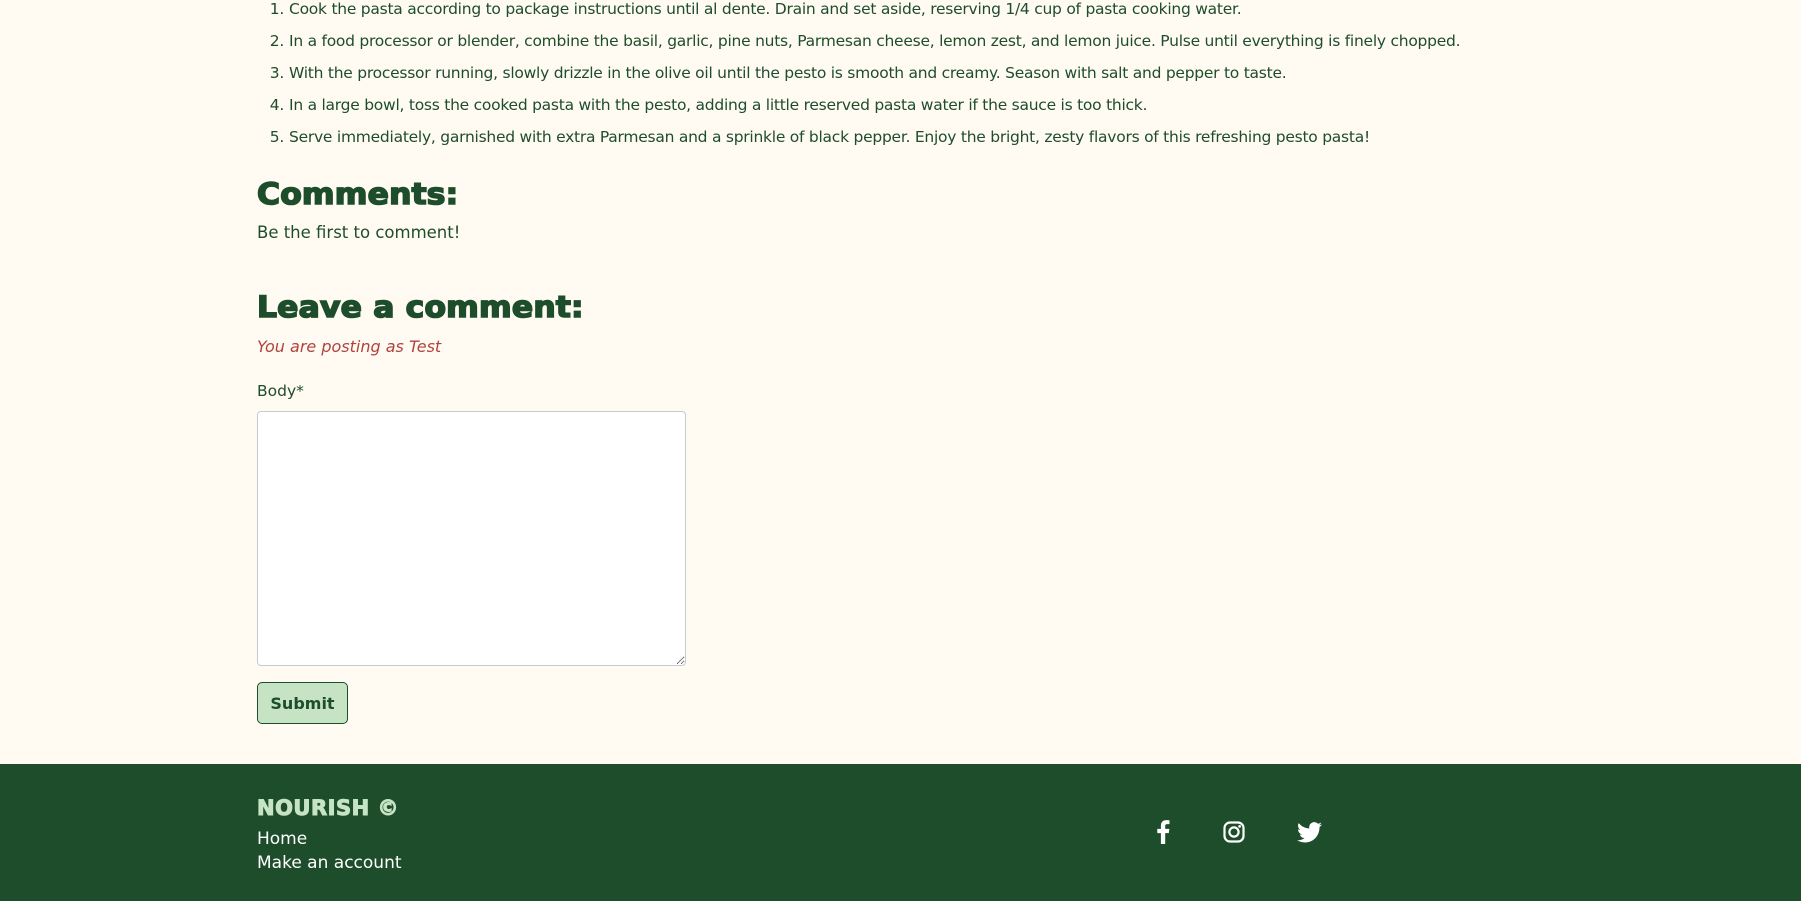  I want to click on twitter-icon, so click(1309, 832).